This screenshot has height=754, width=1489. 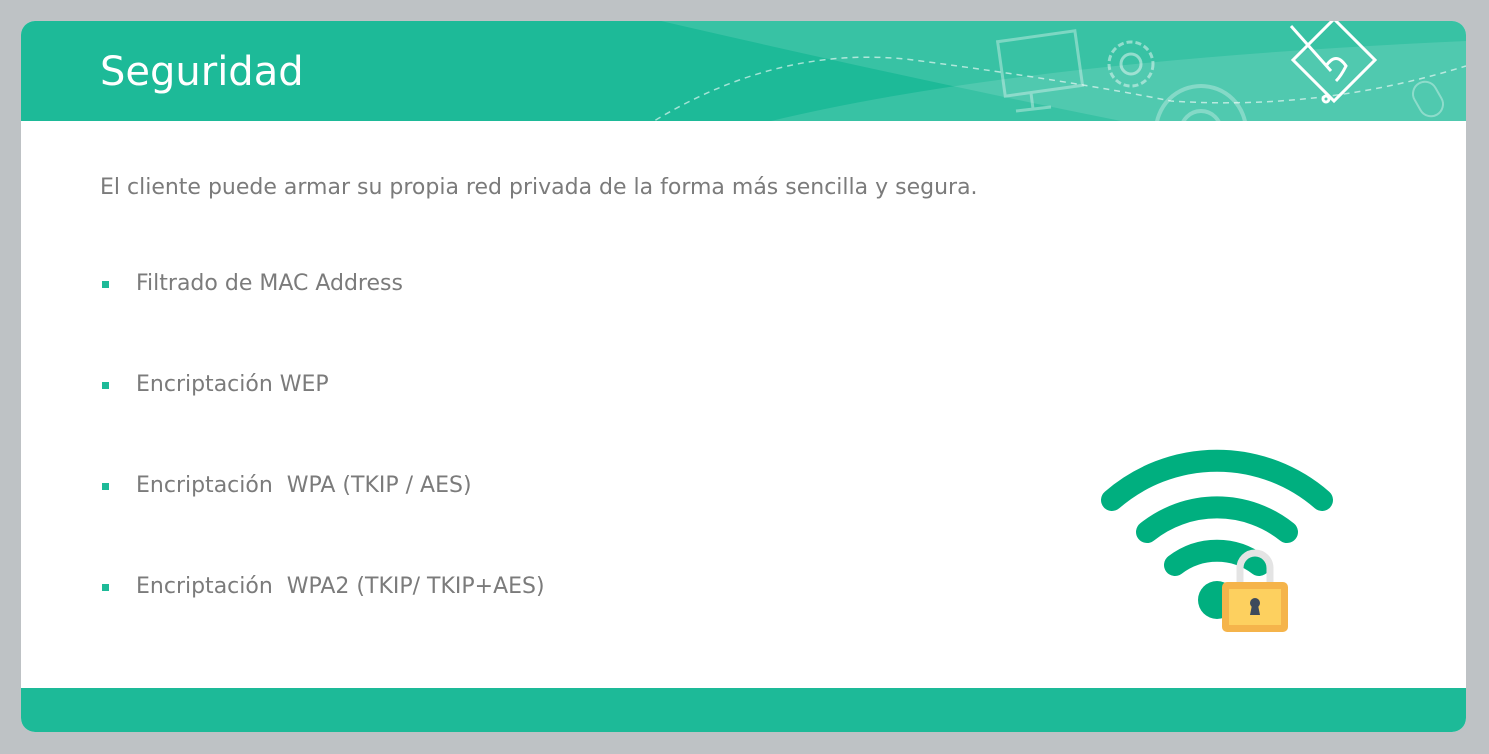 I want to click on wifi-lock-icon, so click(x=1217, y=540).